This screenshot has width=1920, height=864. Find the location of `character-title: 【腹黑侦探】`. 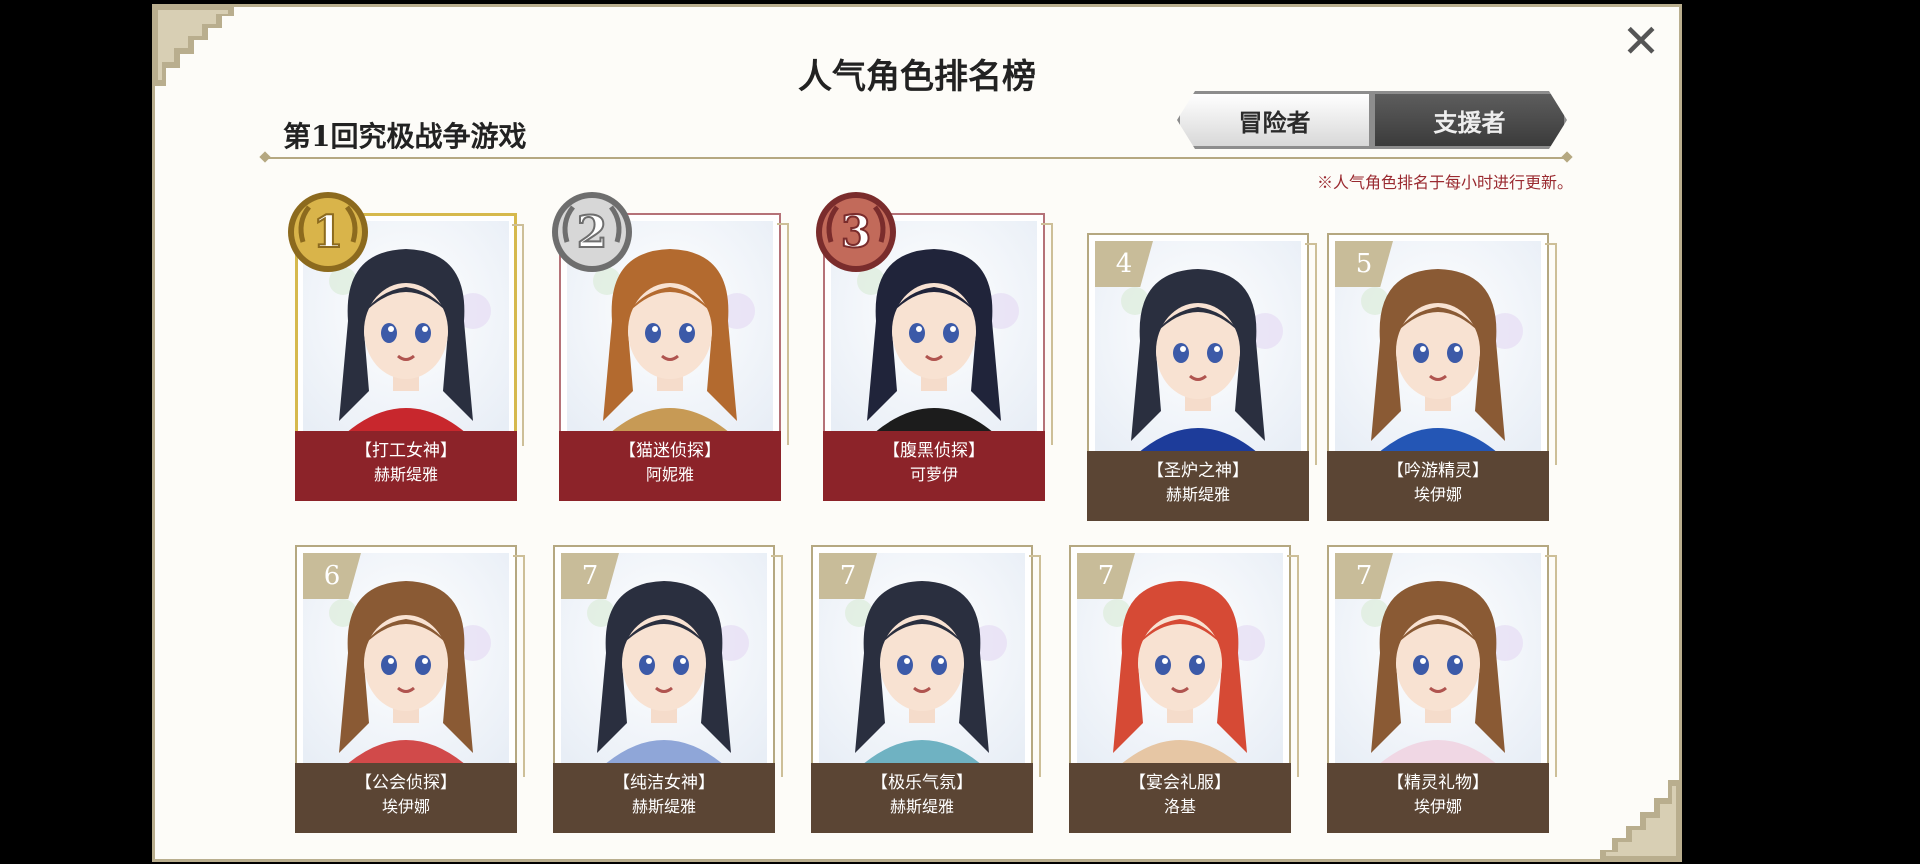

character-title: 【腹黑侦探】 is located at coordinates (934, 451).